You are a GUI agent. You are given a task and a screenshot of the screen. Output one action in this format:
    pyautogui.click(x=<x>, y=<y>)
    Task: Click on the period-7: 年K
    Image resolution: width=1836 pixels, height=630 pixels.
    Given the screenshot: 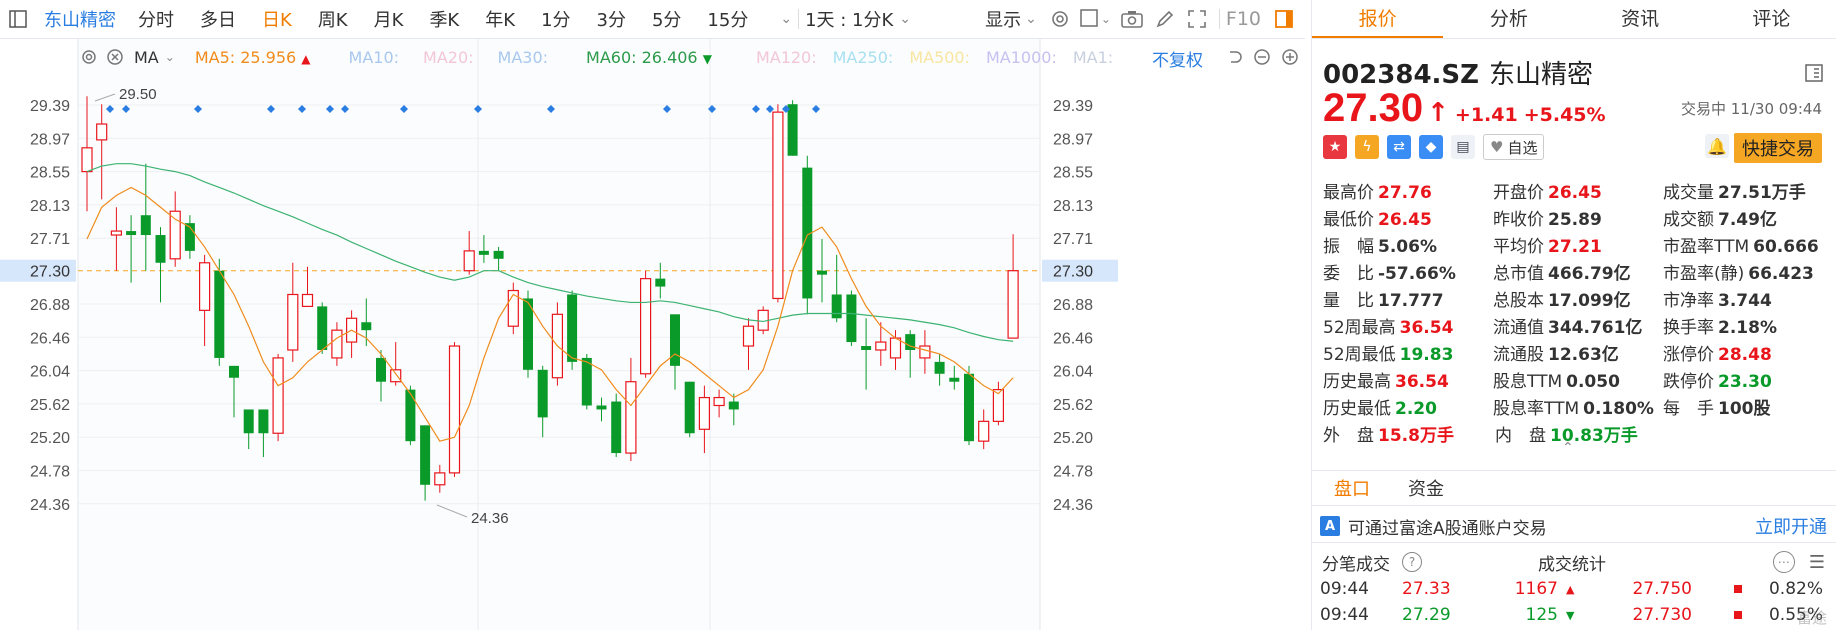 What is the action you would take?
    pyautogui.click(x=500, y=19)
    